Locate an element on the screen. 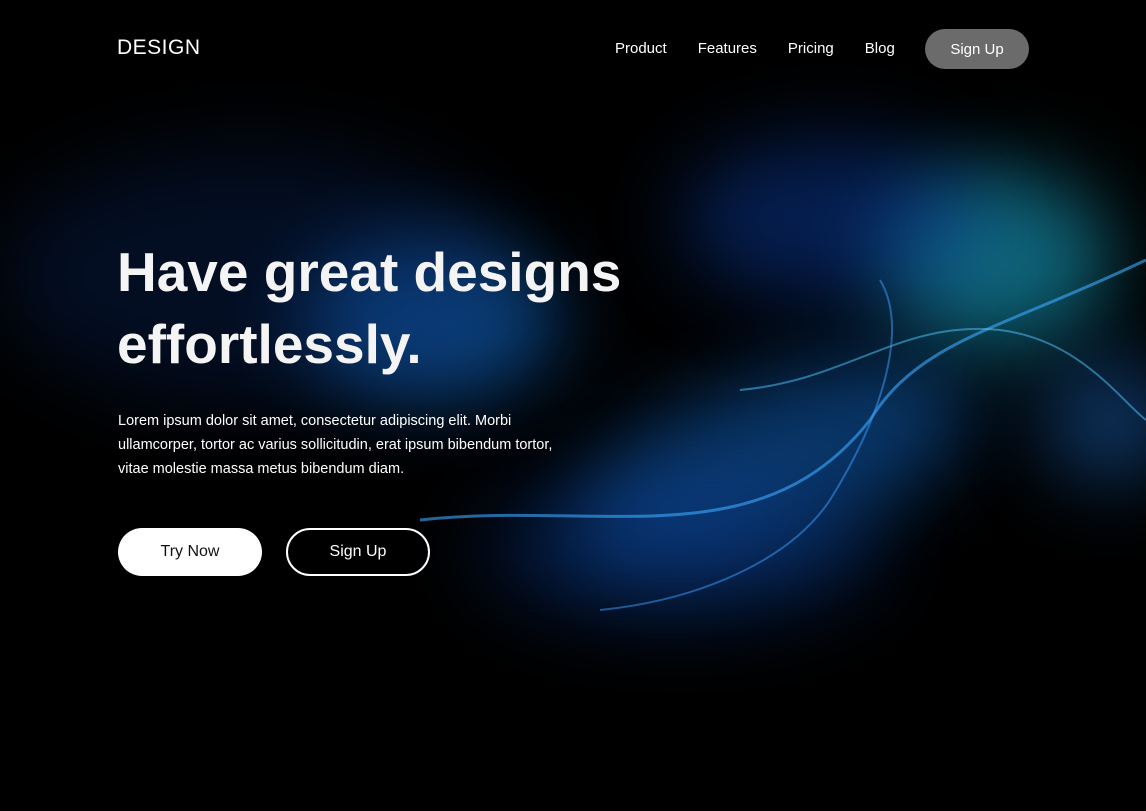  nav-link-features: Features is located at coordinates (727, 48).